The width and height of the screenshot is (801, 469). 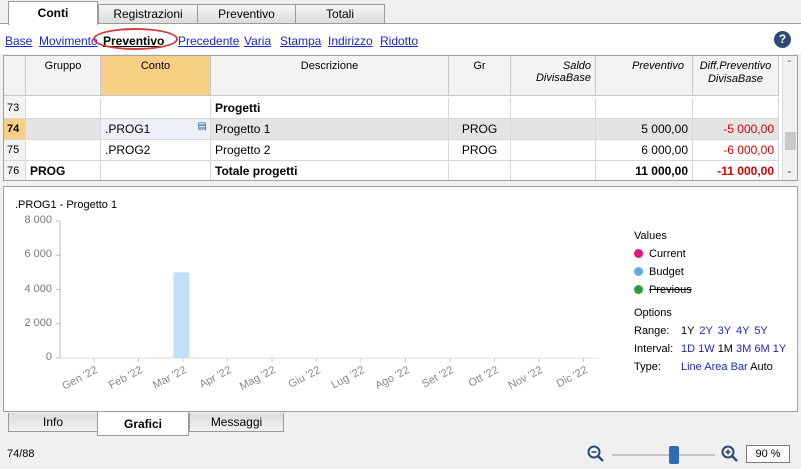 I want to click on view-base: Base, so click(x=18, y=41).